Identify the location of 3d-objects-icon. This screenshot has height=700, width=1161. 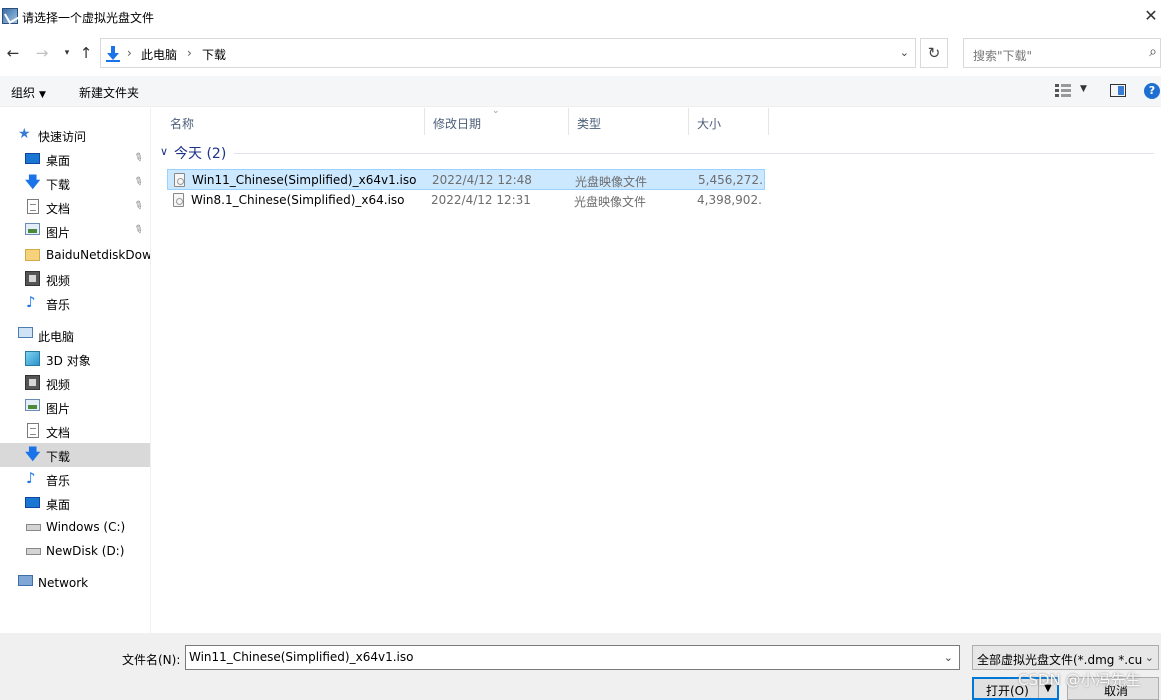
(32, 358).